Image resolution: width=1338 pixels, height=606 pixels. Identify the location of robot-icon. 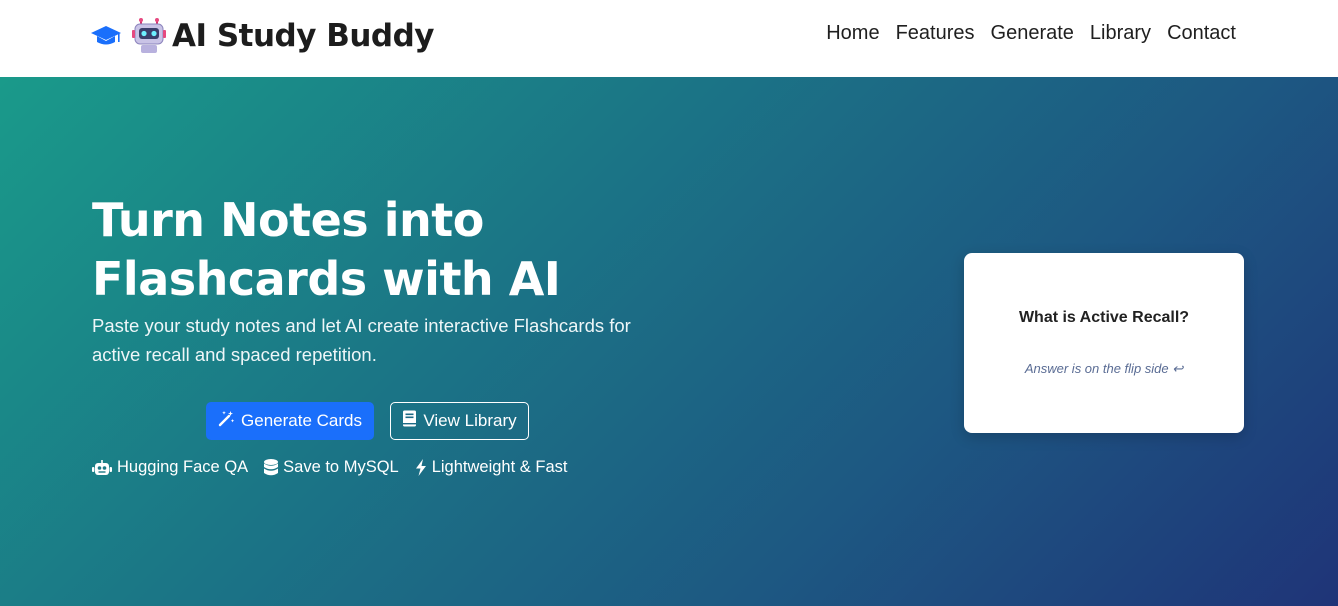
(102, 467).